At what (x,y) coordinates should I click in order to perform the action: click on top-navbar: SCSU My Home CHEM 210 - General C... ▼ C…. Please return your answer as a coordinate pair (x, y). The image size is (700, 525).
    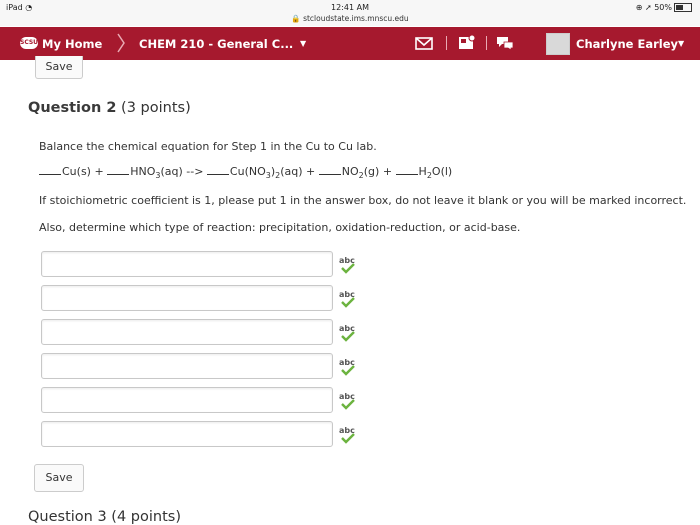
    Looking at the image, I should click on (350, 43).